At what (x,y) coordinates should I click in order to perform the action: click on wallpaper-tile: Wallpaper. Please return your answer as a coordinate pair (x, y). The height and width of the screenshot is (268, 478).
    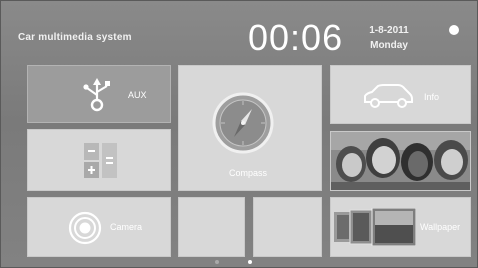
    Looking at the image, I should click on (400, 227).